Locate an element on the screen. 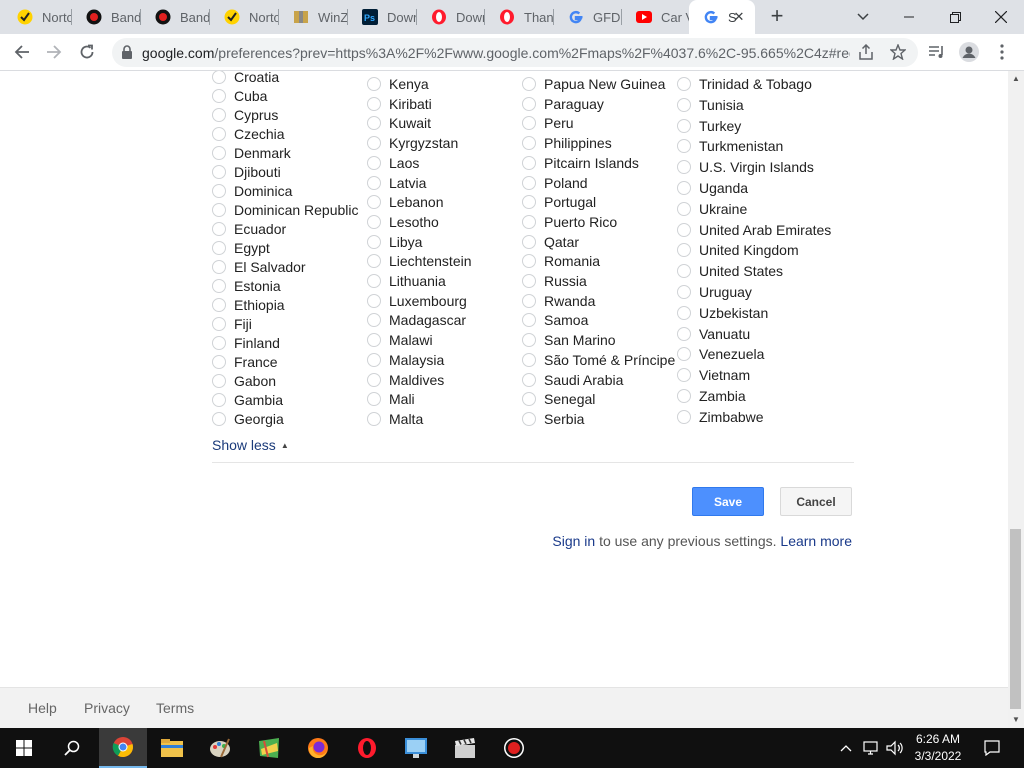  taskbar-firefox is located at coordinates (318, 748).